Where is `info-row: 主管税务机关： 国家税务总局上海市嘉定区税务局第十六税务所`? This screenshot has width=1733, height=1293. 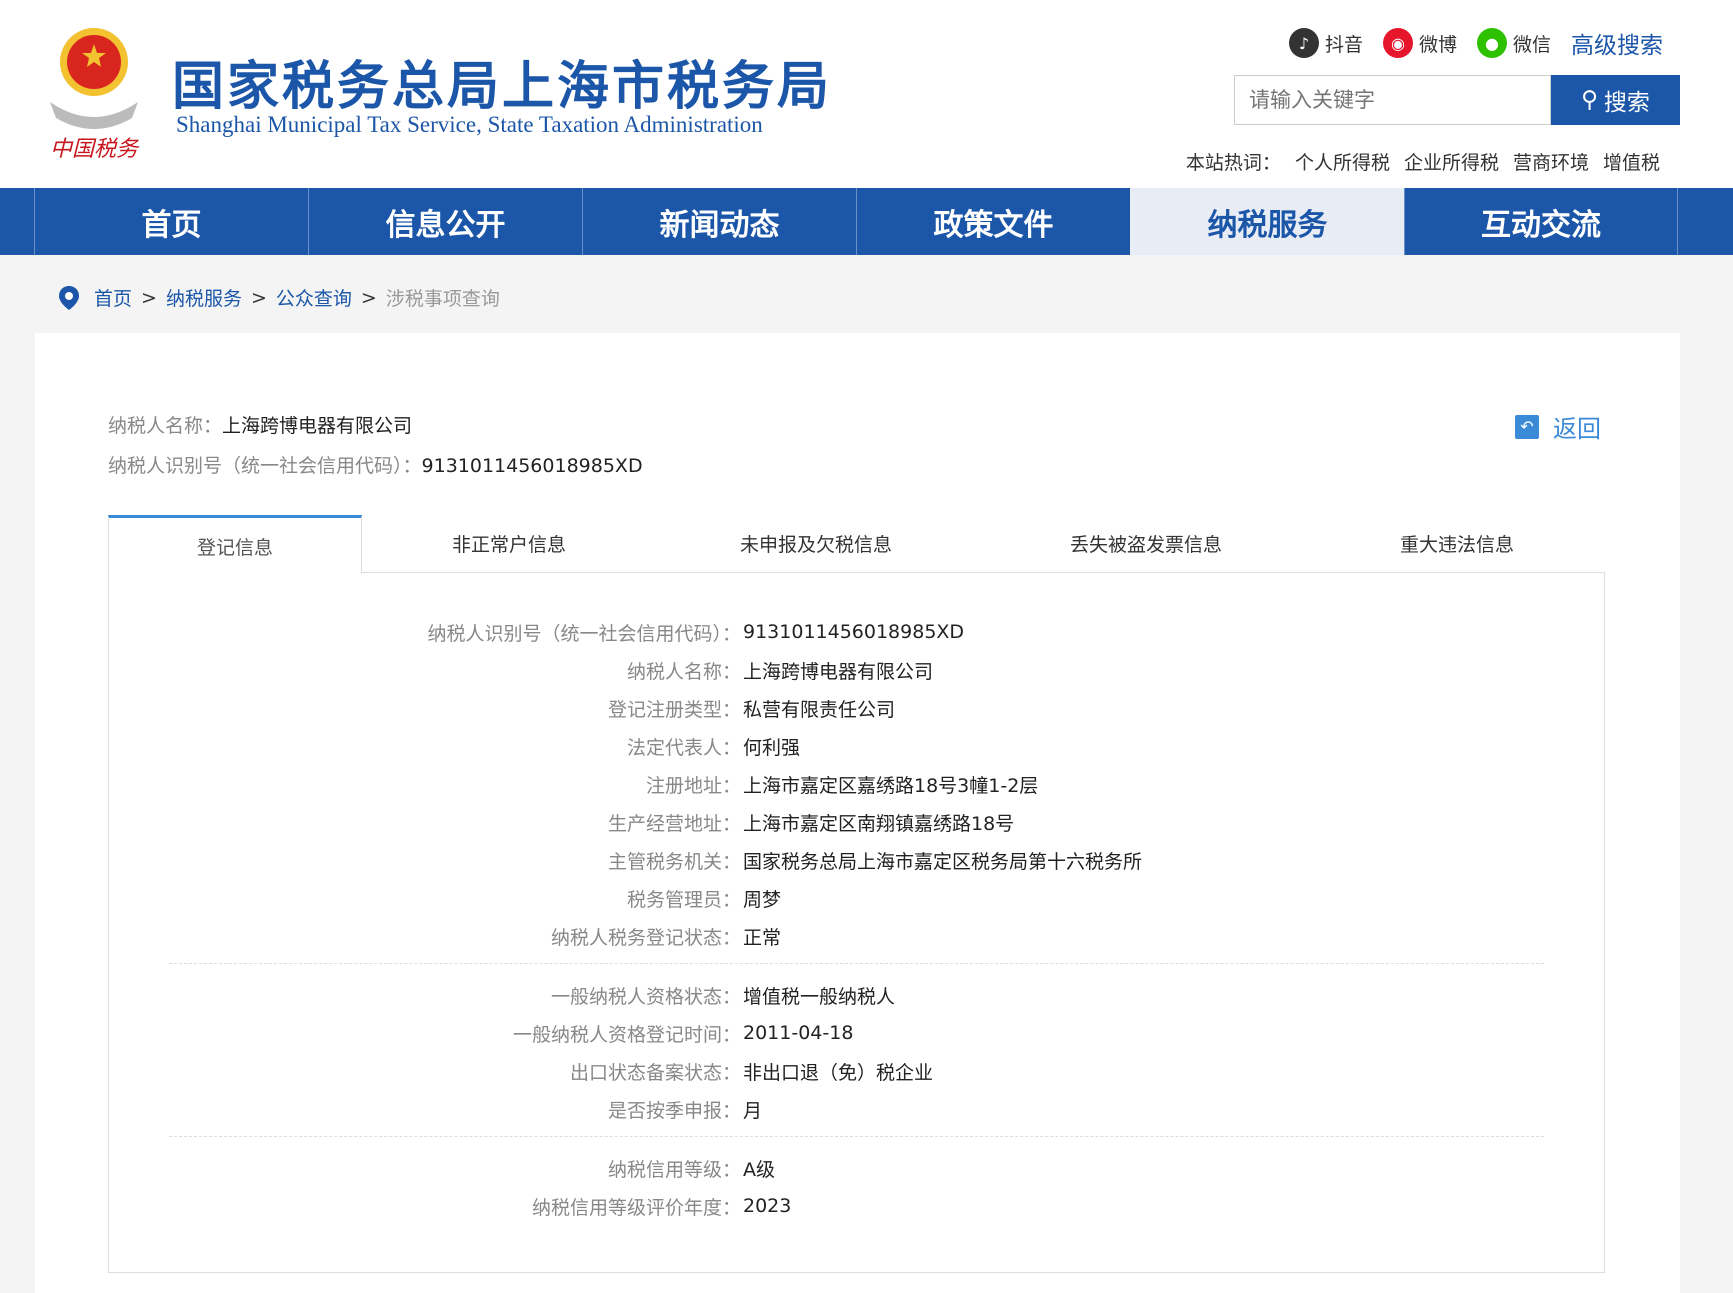 info-row: 主管税务机关： 国家税务总局上海市嘉定区税务局第十六税务所 is located at coordinates (856, 860).